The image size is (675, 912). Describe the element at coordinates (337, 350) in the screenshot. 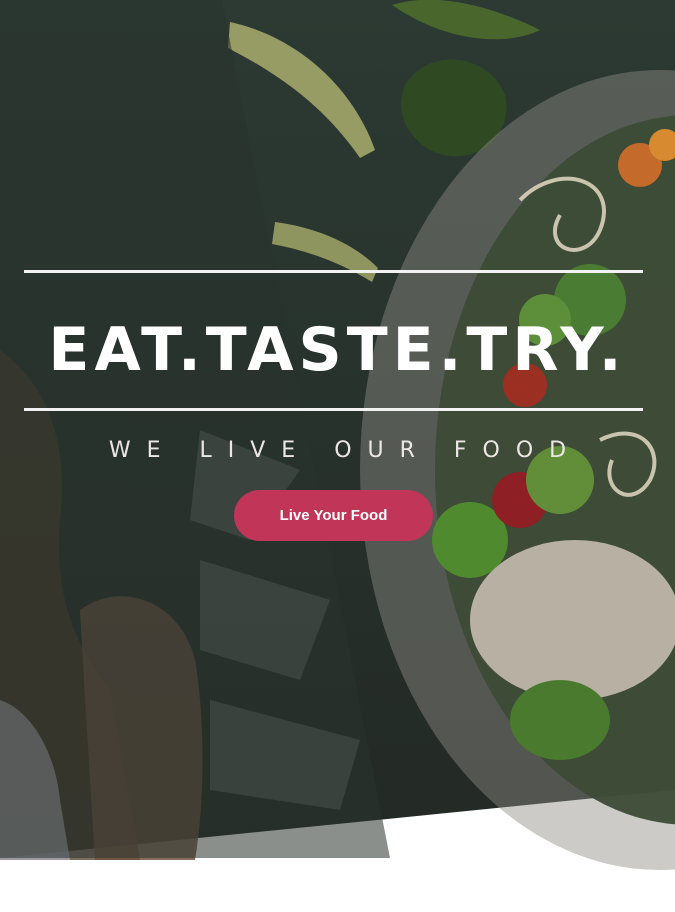

I see `hero-headline: EAT.TASTE.TRY.` at that location.